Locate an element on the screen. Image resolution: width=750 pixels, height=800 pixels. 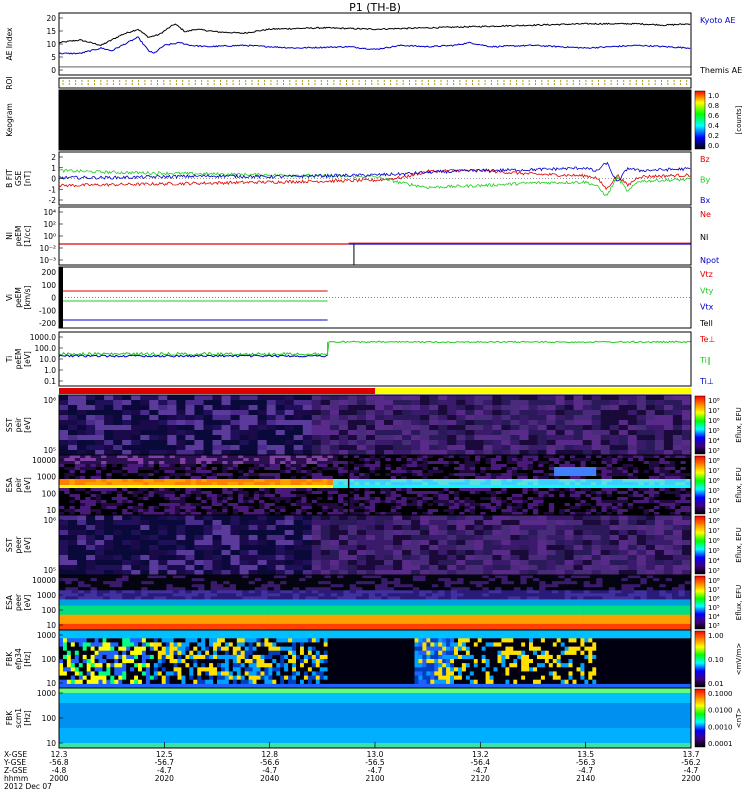
y-tick-label: 20 is located at coordinates (51, 18).